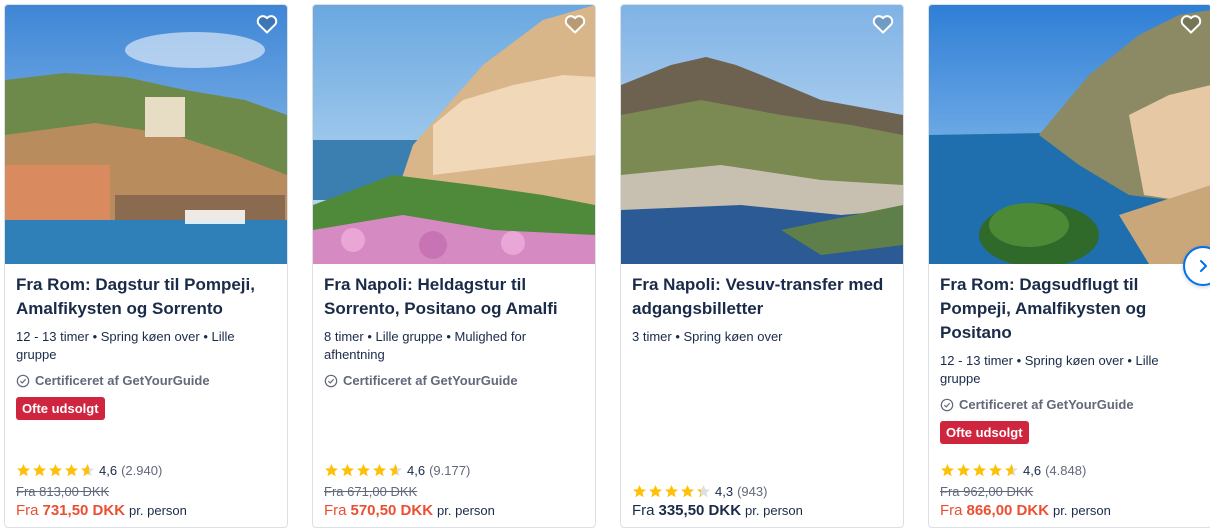 This screenshot has height=529, width=1210. I want to click on rating-row: 4,6 (4.848), so click(1070, 470).